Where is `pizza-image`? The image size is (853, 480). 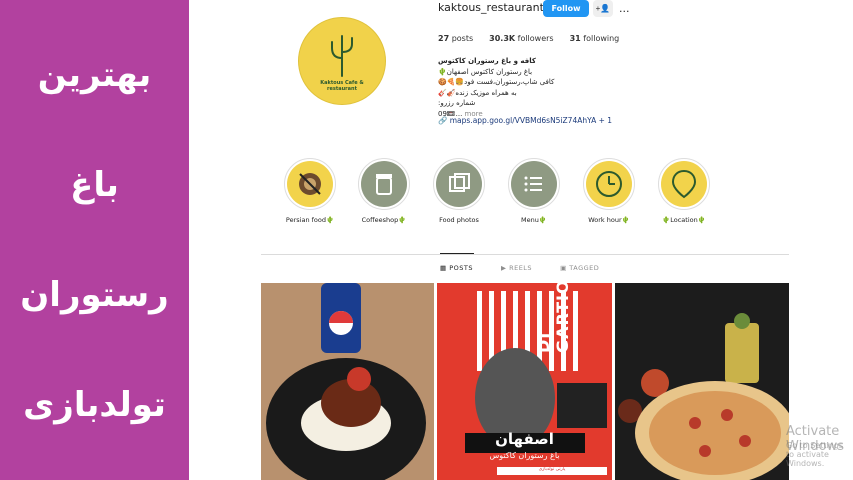 pizza-image is located at coordinates (702, 381).